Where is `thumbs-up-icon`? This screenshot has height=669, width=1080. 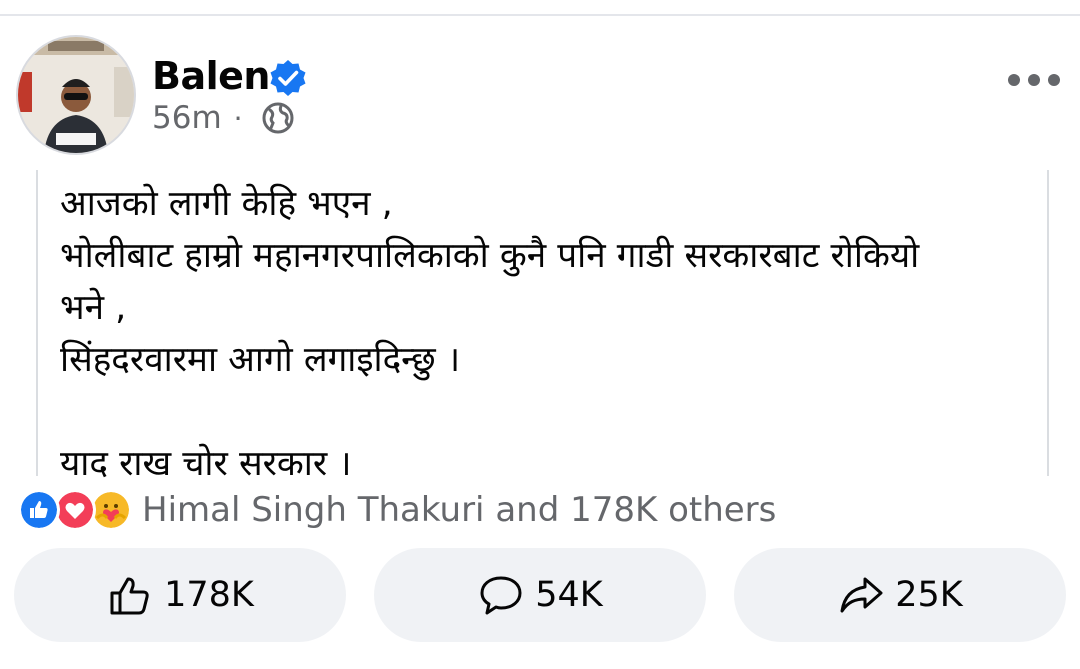
thumbs-up-icon is located at coordinates (129, 596).